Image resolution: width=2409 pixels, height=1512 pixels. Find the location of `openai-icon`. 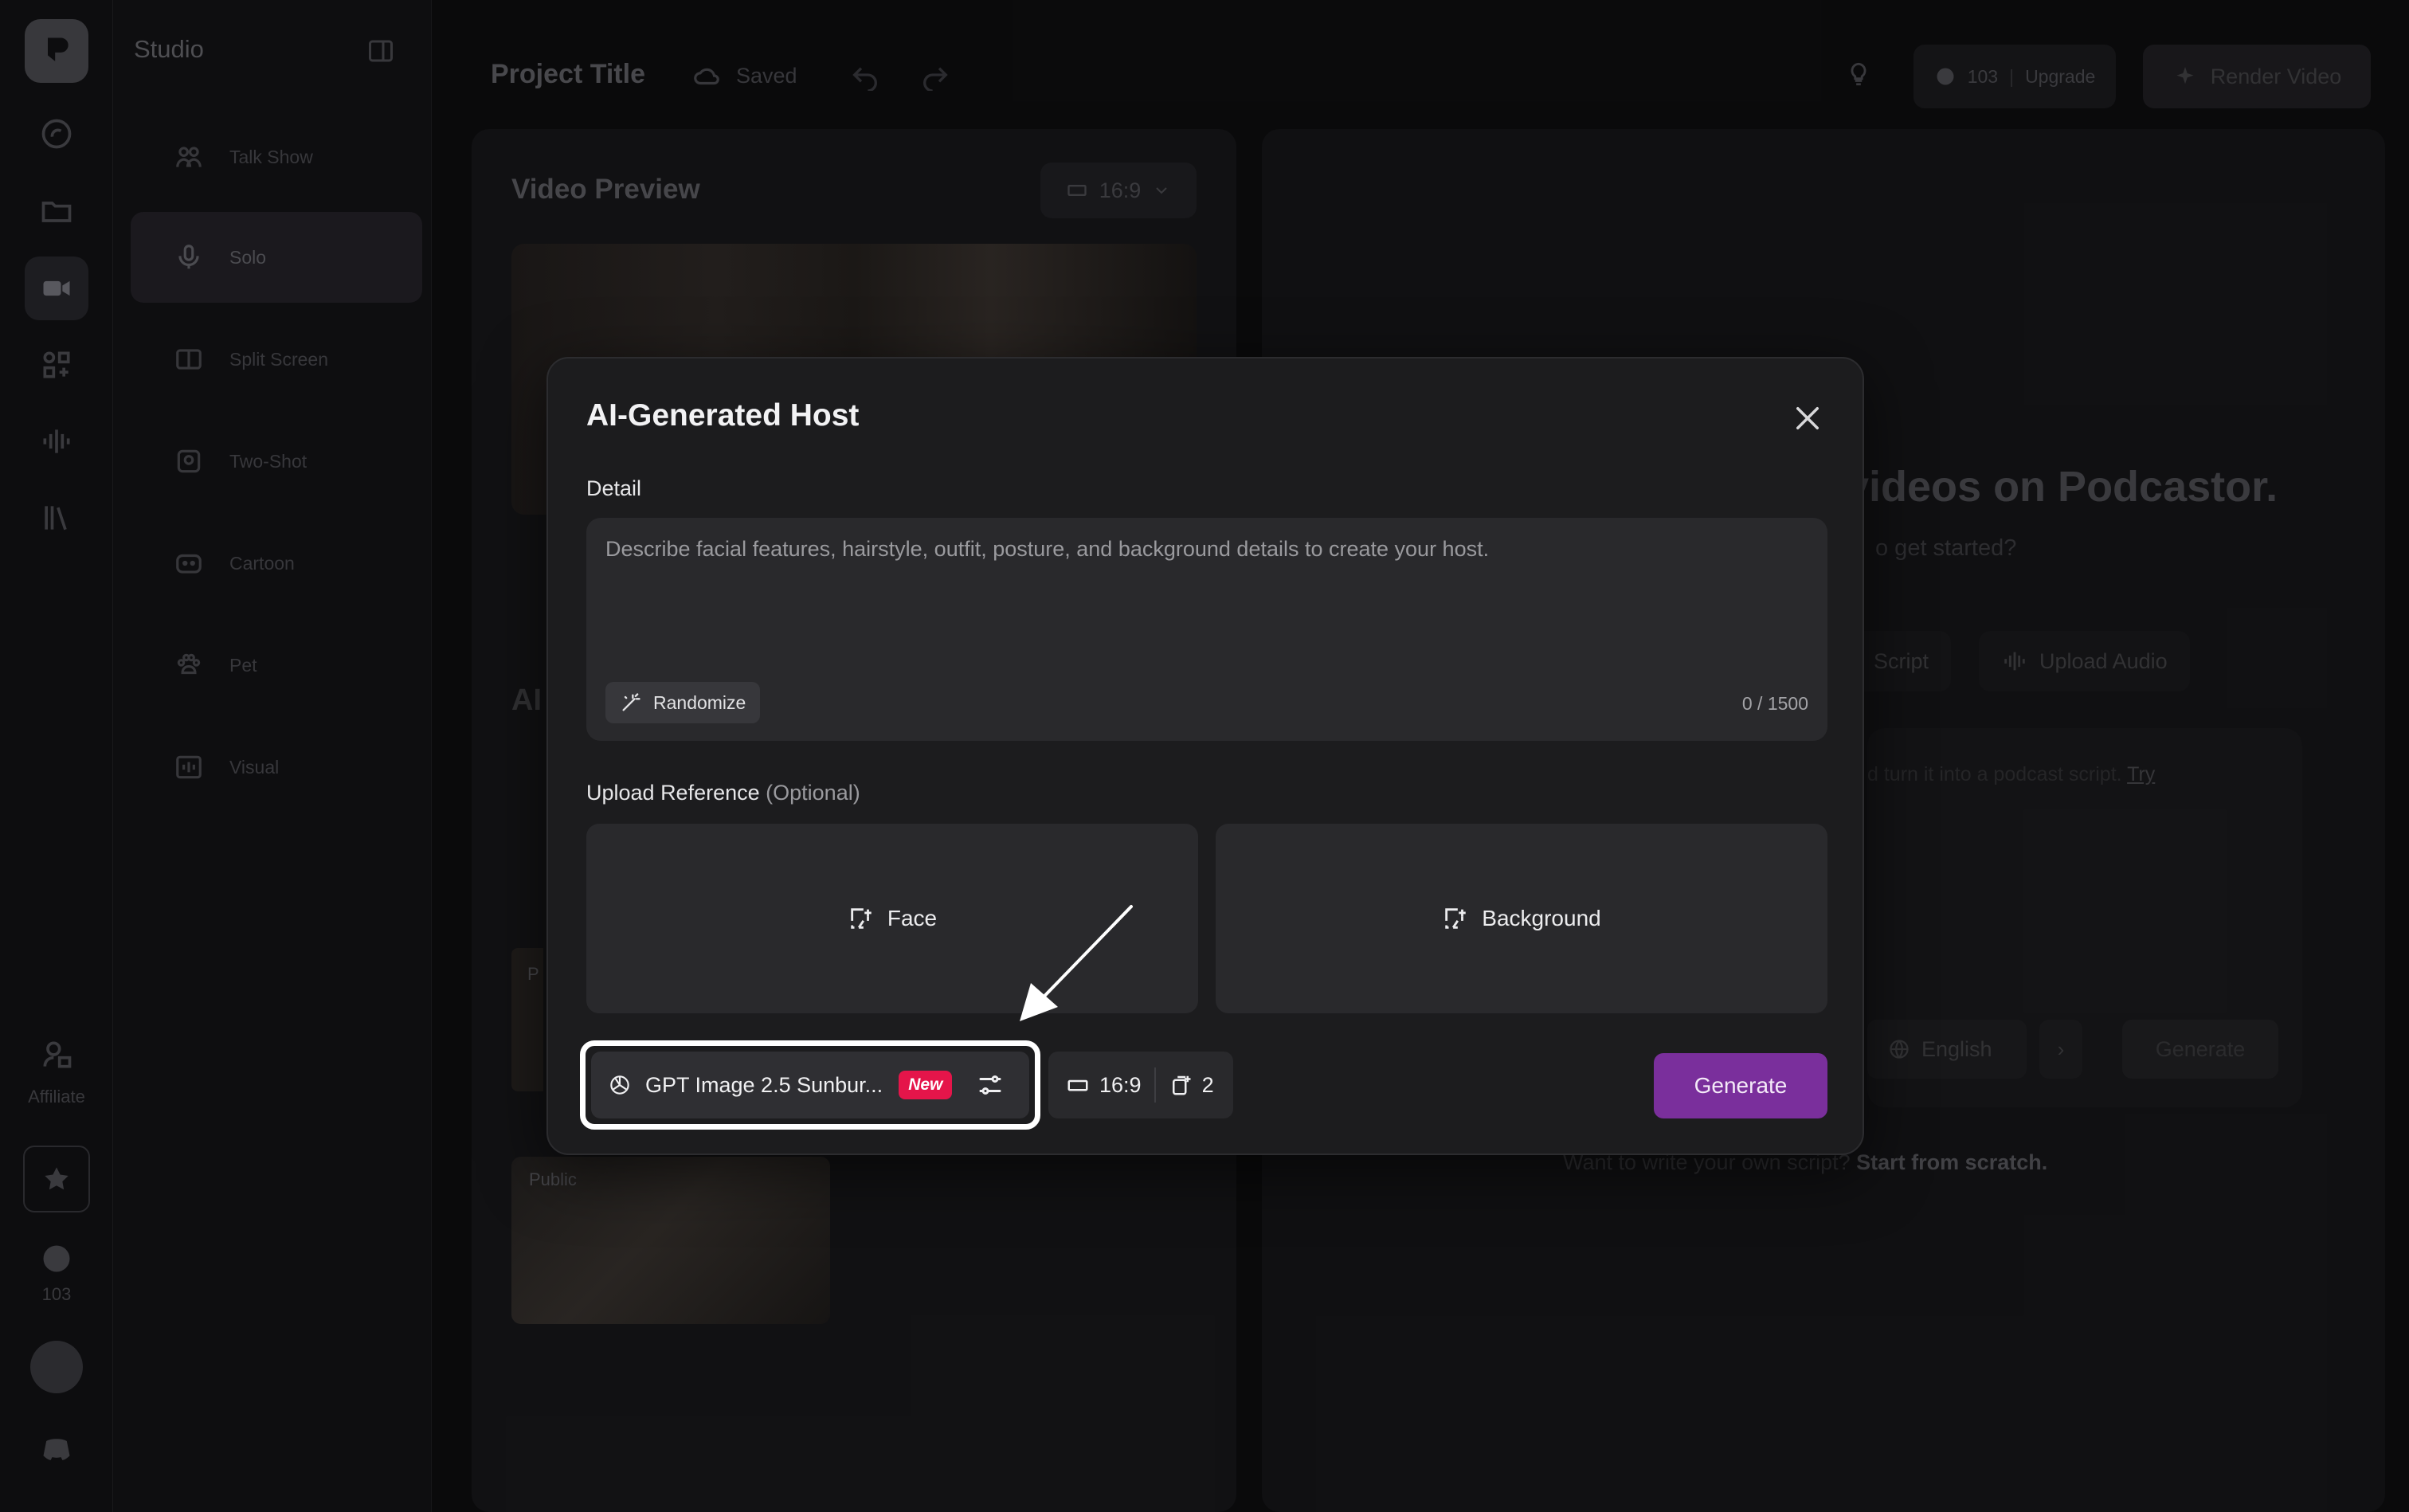

openai-icon is located at coordinates (619, 1085).